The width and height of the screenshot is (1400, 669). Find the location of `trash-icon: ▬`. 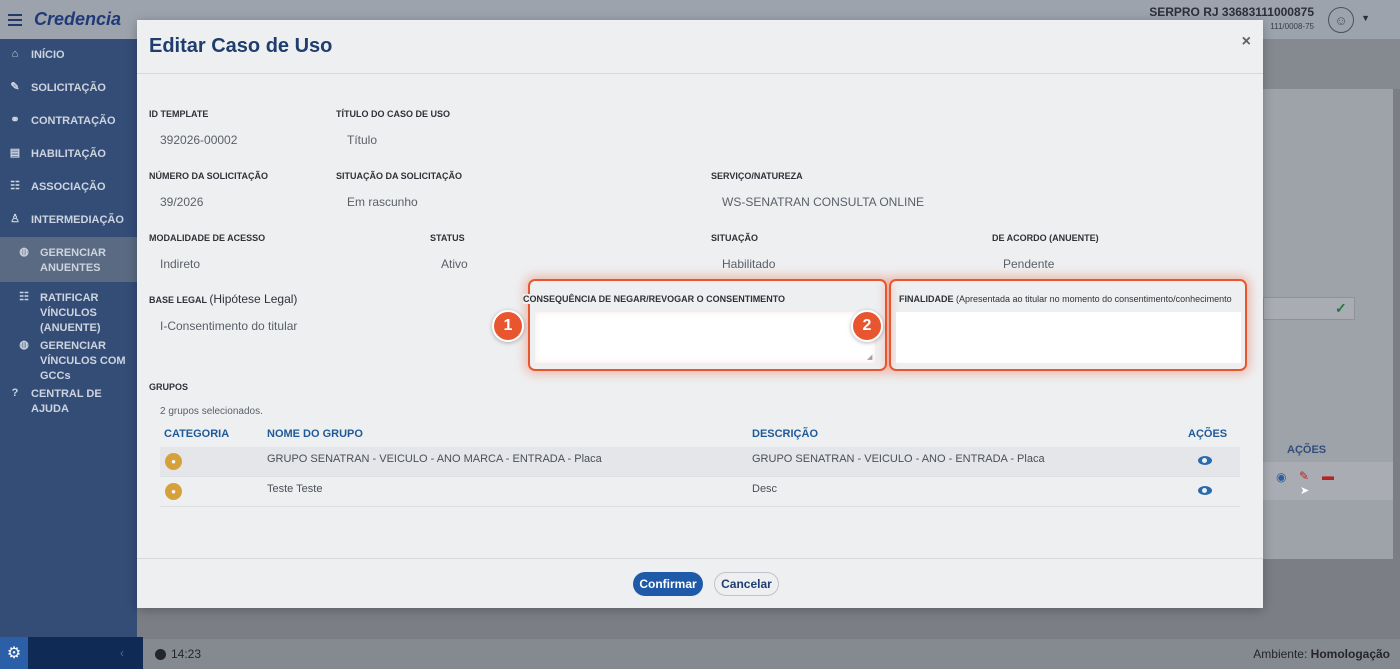

trash-icon: ▬ is located at coordinates (1328, 476).